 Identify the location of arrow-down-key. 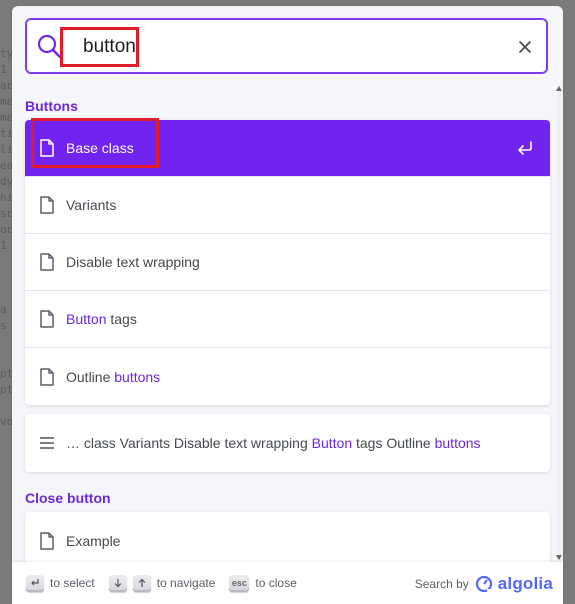
(117, 583).